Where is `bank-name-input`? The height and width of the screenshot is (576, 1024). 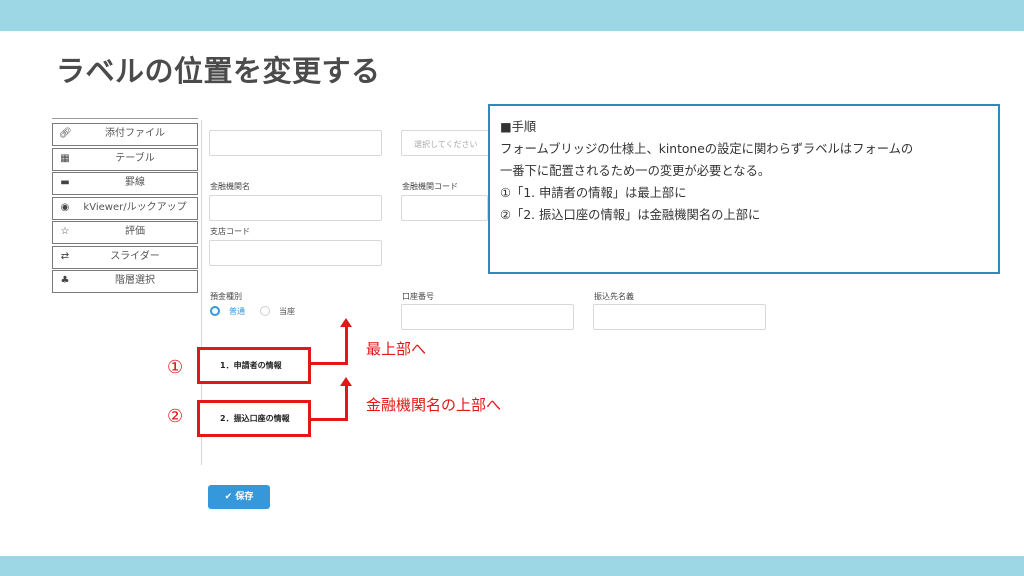 bank-name-input is located at coordinates (295, 208).